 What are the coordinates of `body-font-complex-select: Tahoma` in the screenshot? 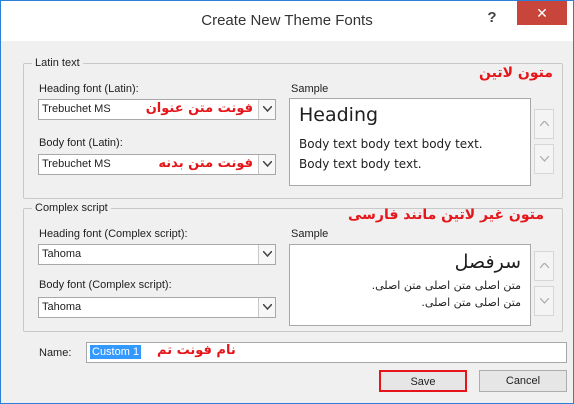 It's located at (157, 307).